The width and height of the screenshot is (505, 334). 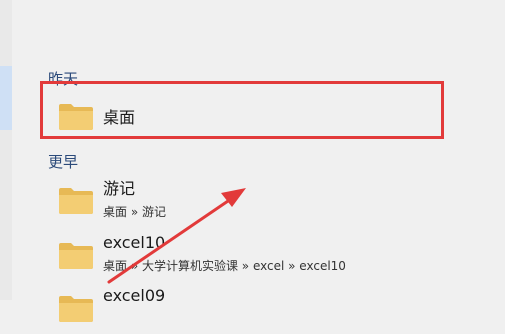 What do you see at coordinates (268, 201) in the screenshot?
I see `list-item: 游记 桌面 » 游记` at bounding box center [268, 201].